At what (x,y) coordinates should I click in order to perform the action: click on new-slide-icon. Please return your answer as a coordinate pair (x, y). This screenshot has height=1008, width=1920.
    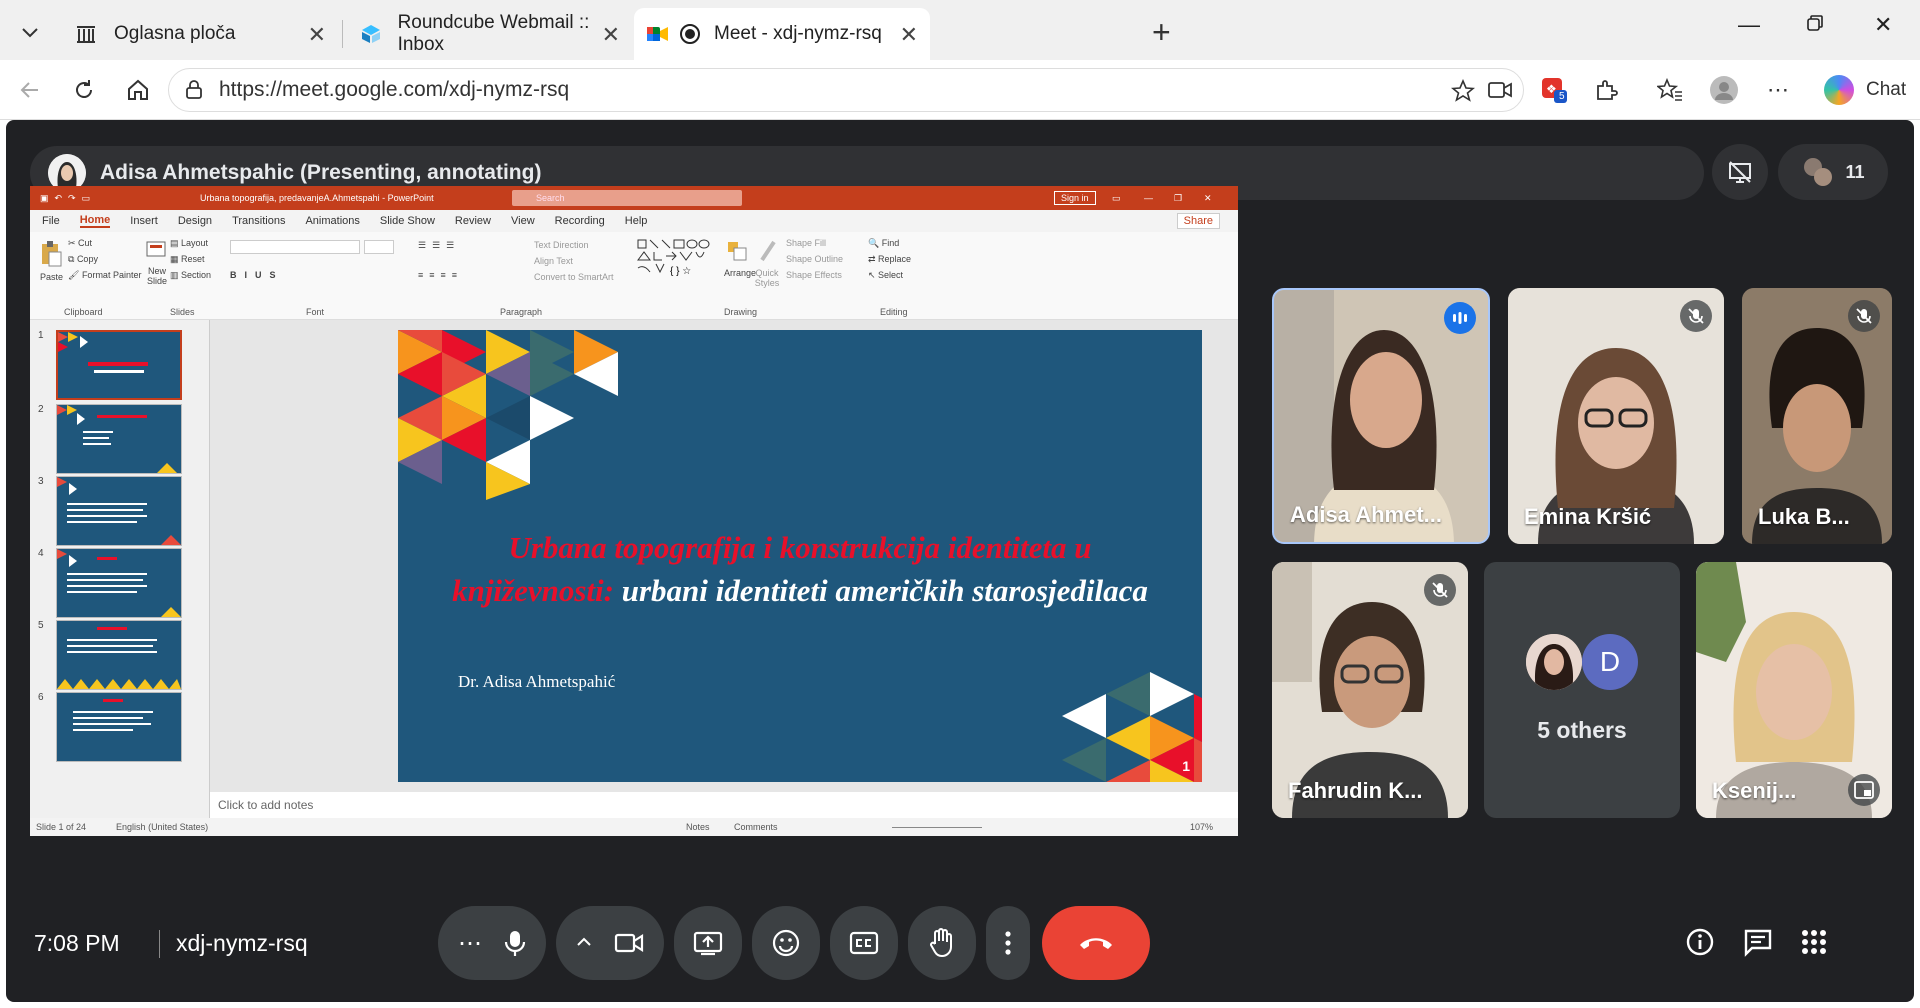
    Looking at the image, I should click on (156, 251).